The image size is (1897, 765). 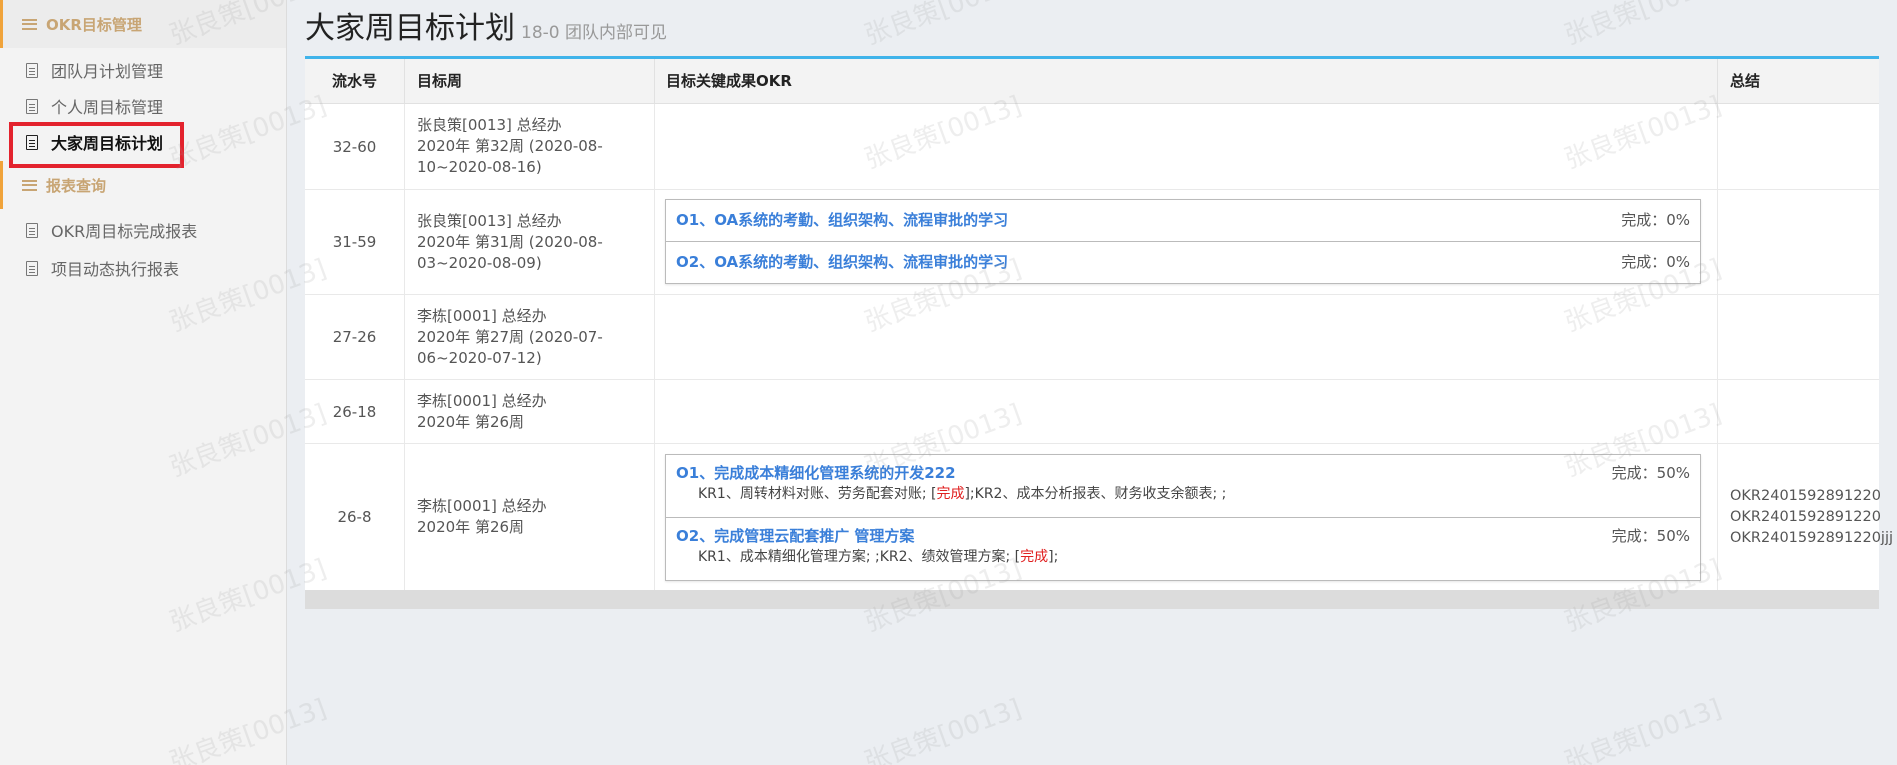 What do you see at coordinates (355, 517) in the screenshot?
I see `serial-cell: 26-8` at bounding box center [355, 517].